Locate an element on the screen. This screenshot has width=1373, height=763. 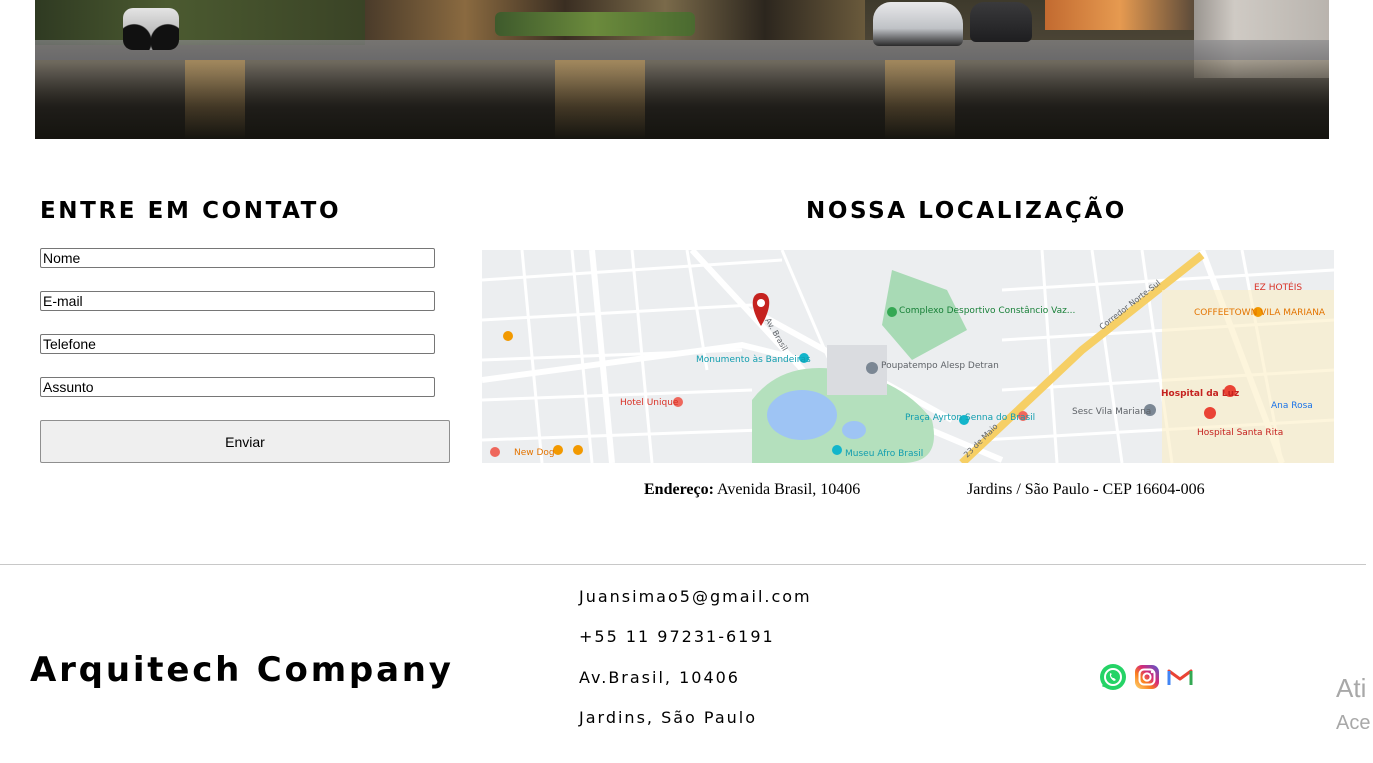
gmail-icon is located at coordinates (1180, 677).